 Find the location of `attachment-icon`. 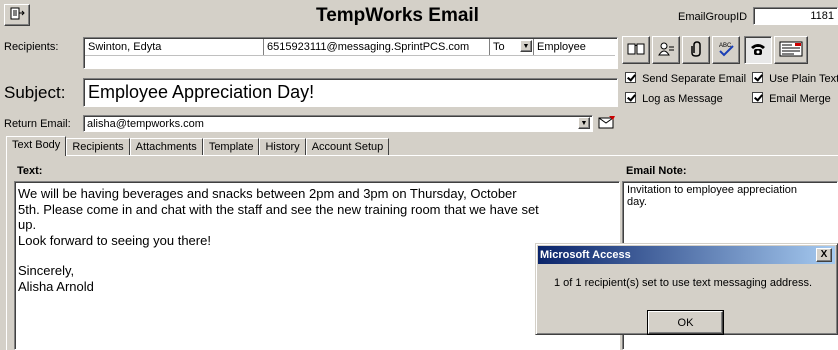

attachment-icon is located at coordinates (696, 50).